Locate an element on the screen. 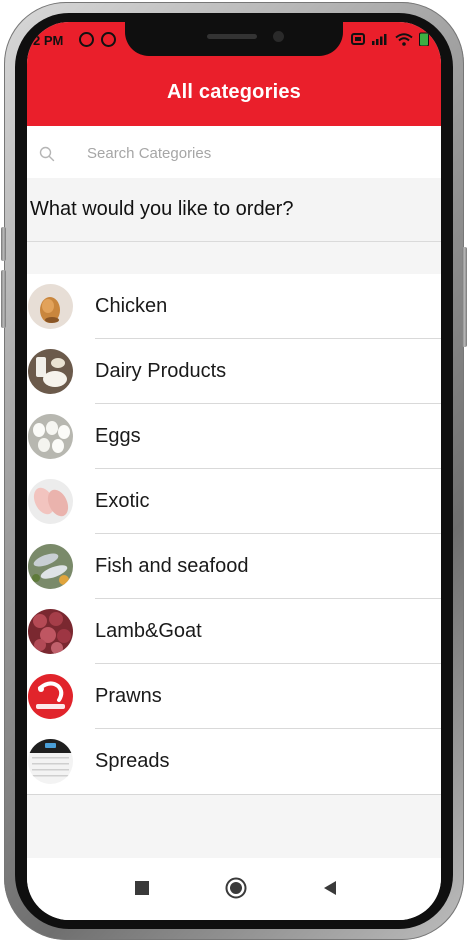 This screenshot has height=944, width=468. fish-thumbnail is located at coordinates (50, 566).